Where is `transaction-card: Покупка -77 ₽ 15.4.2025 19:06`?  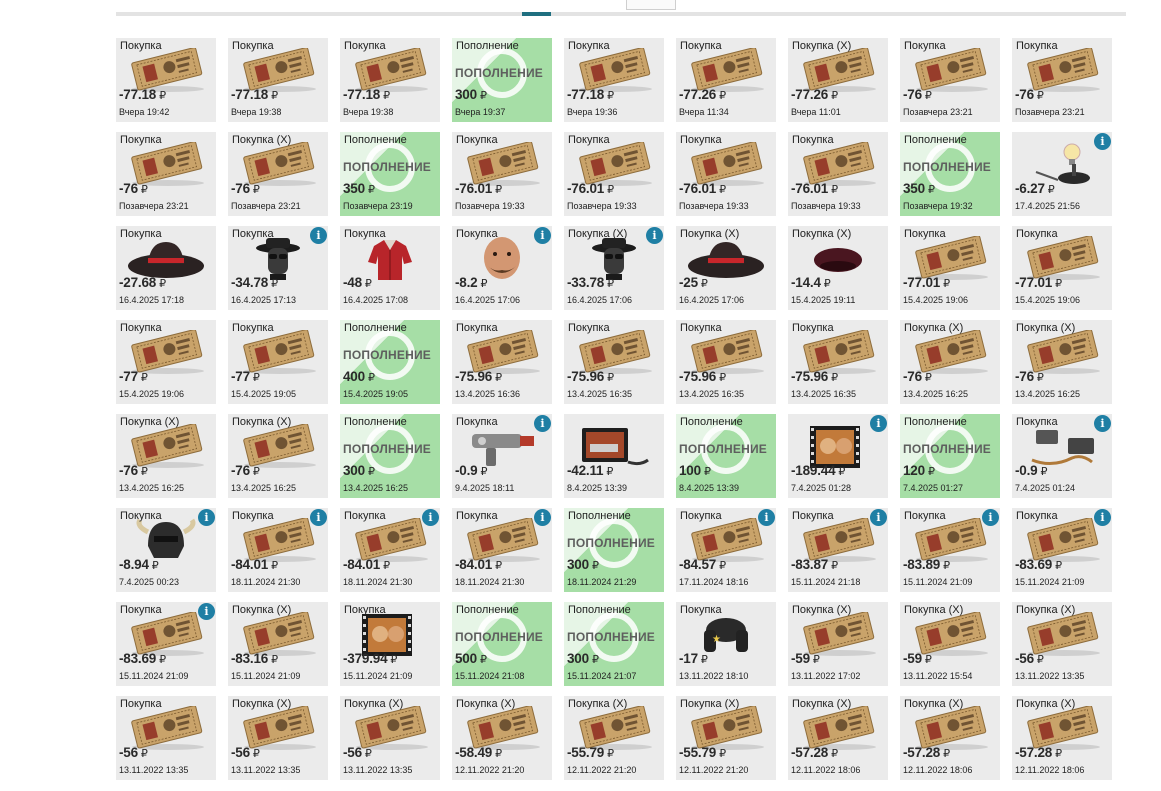 transaction-card: Покупка -77 ₽ 15.4.2025 19:06 is located at coordinates (166, 362).